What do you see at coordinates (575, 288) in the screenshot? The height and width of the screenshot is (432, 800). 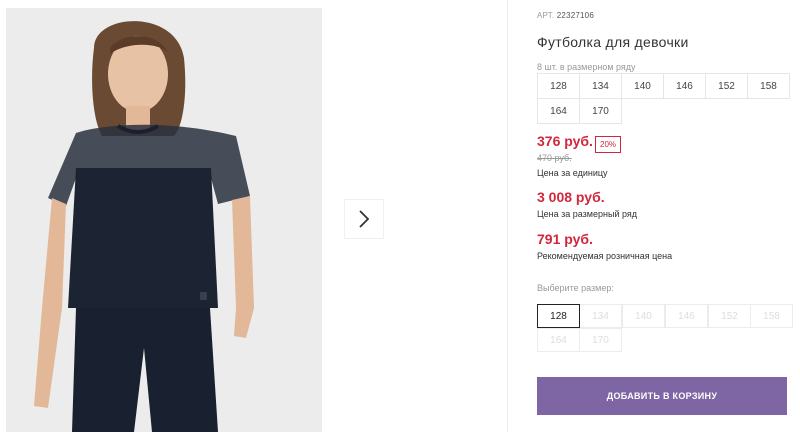 I see `choose-size-label: Выберите размер:` at bounding box center [575, 288].